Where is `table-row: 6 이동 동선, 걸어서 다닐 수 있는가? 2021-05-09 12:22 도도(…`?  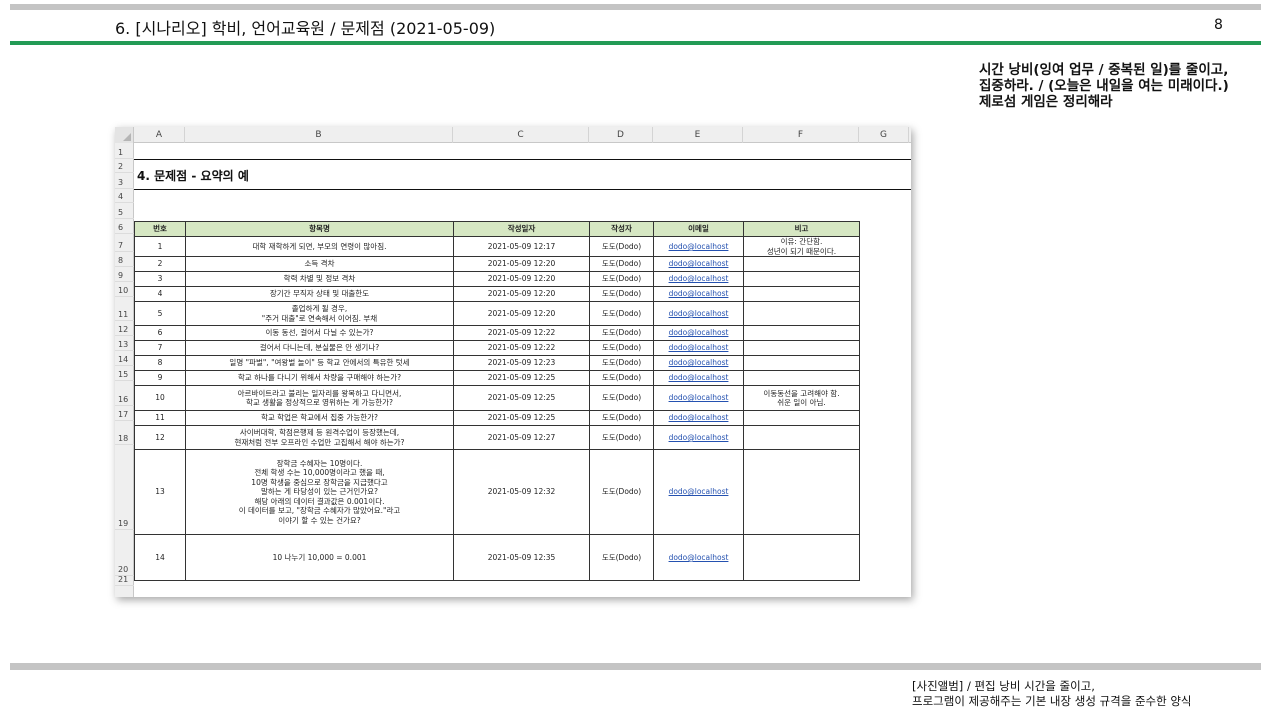 table-row: 6 이동 동선, 걸어서 다닐 수 있는가? 2021-05-09 12:22 도도(… is located at coordinates (497, 333).